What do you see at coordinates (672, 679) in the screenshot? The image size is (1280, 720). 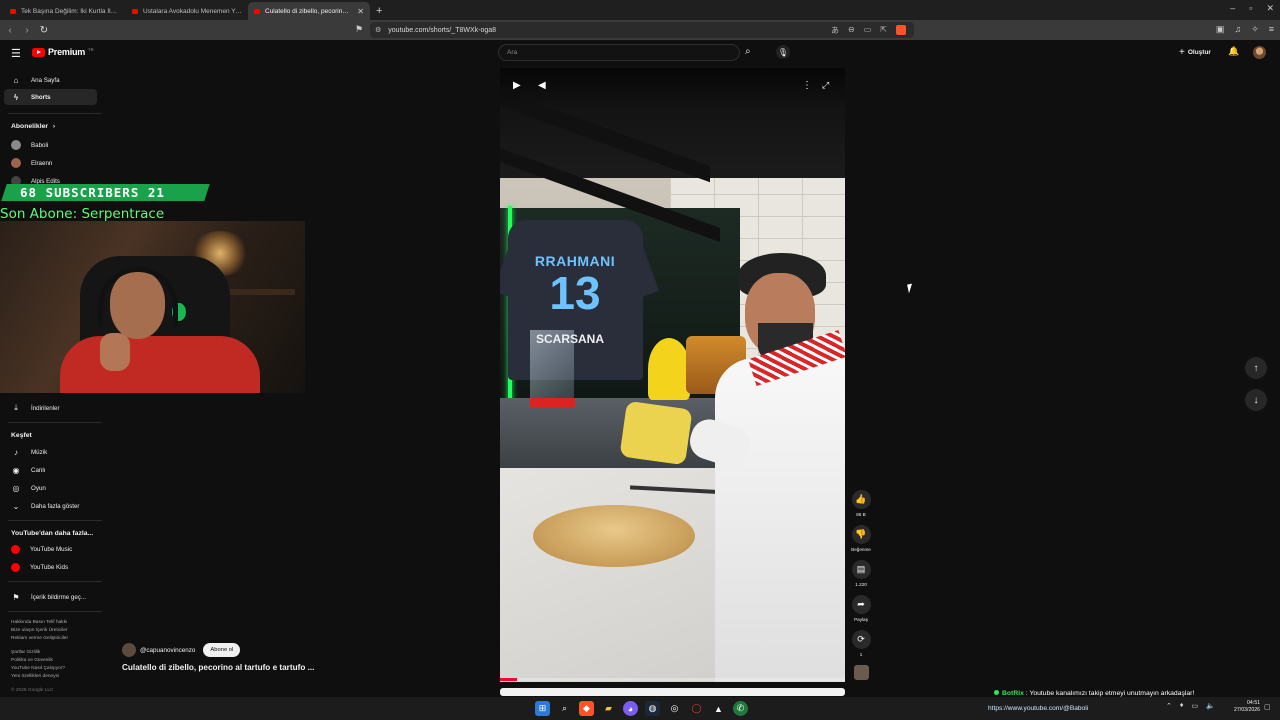 I see `video-progress-bar` at bounding box center [672, 679].